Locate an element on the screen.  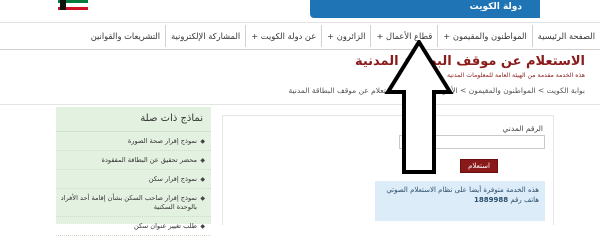
sidebar-item-label: طلب تغيير عنوان سكن is located at coordinates (165, 226).